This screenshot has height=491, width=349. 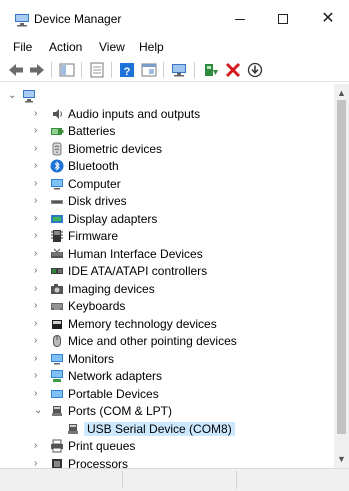 I want to click on tree-category: › Print queues, so click(x=167, y=446).